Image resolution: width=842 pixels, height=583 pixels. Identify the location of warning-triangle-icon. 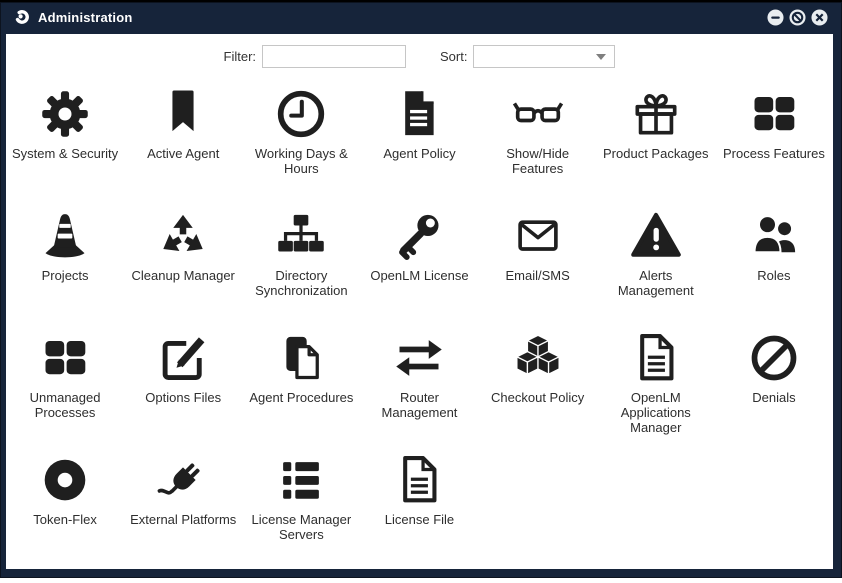
(656, 236).